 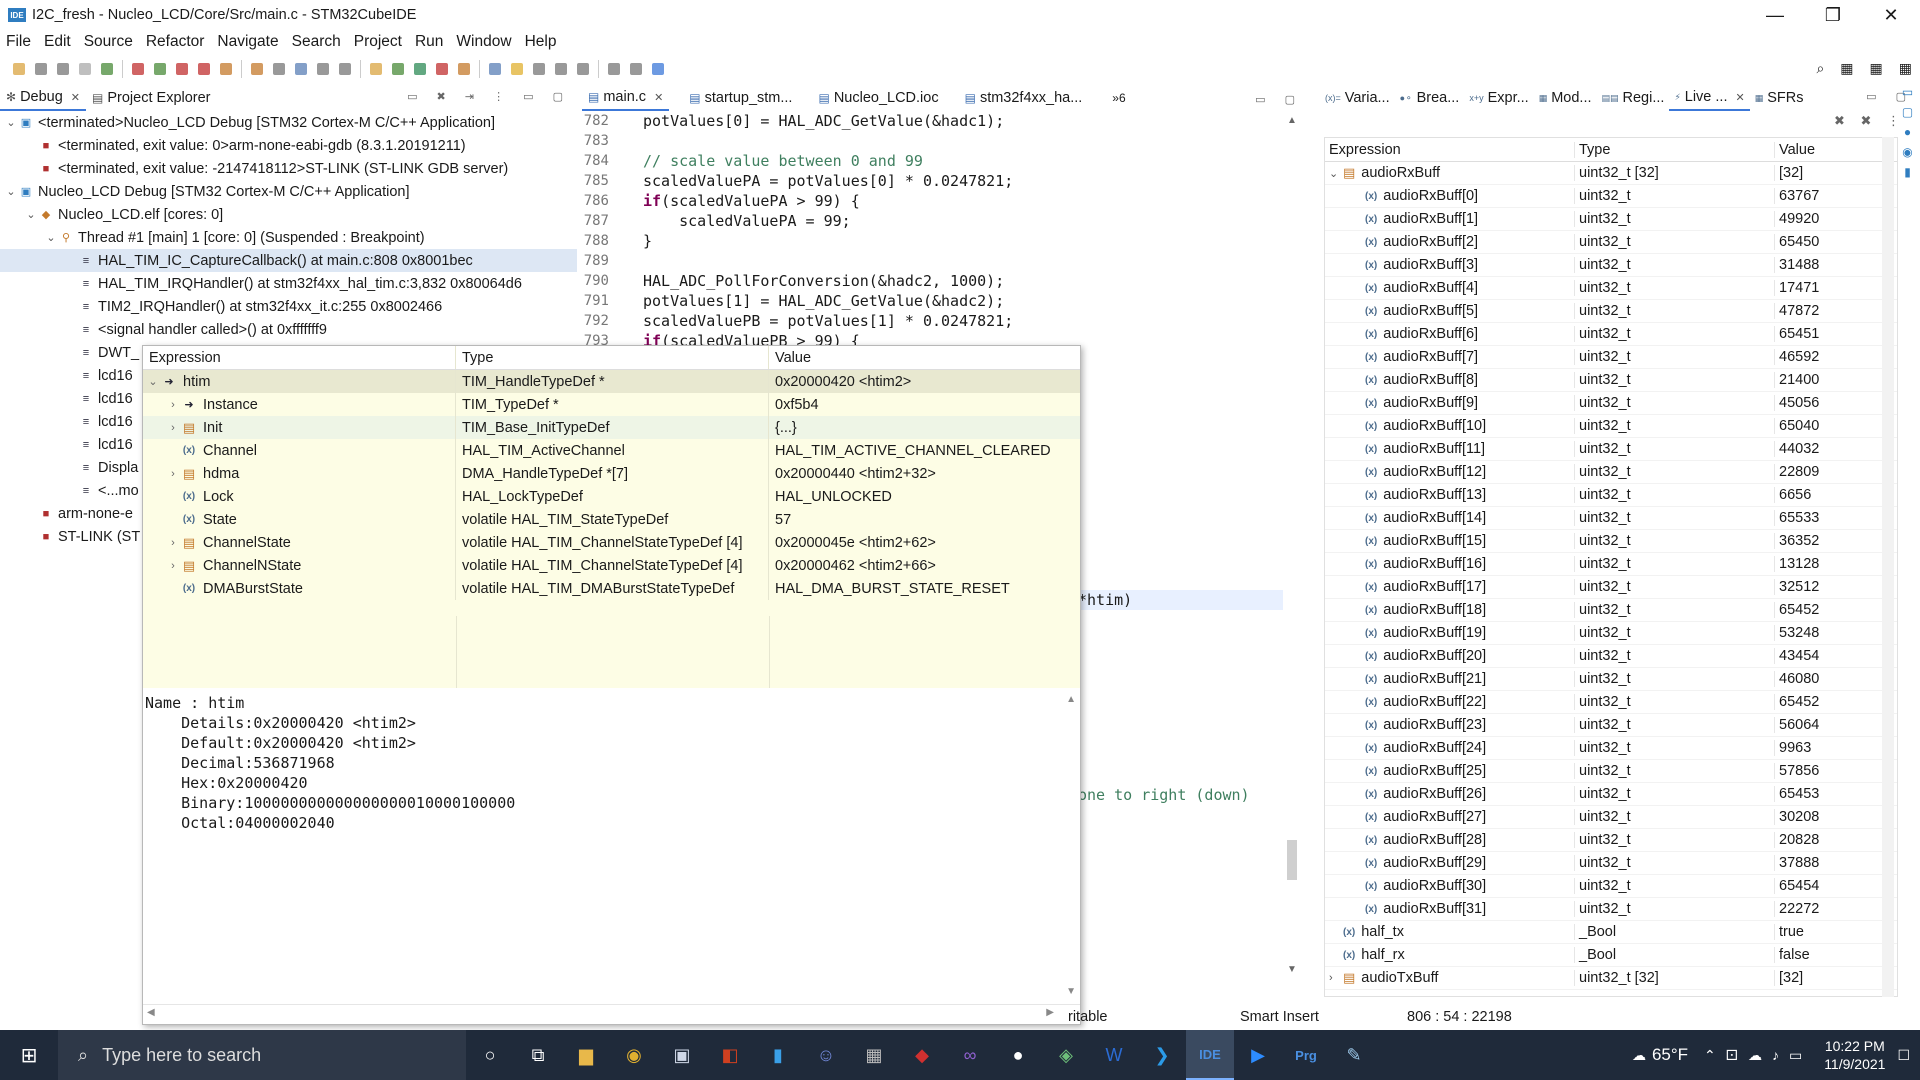 I want to click on editor-tab: ▤ Nucleo_LCD.ioc, so click(x=878, y=98).